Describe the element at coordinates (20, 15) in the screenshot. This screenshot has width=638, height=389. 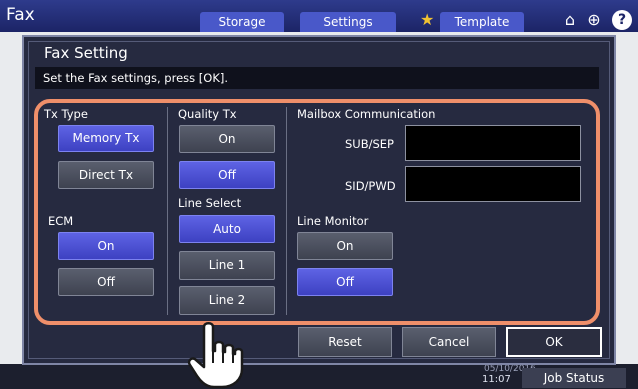
I see `app-title: Fax` at that location.